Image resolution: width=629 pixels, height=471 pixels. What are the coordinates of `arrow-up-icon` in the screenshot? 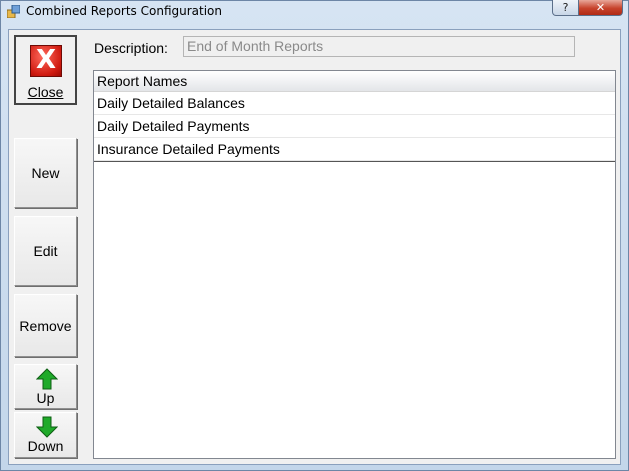 It's located at (47, 379).